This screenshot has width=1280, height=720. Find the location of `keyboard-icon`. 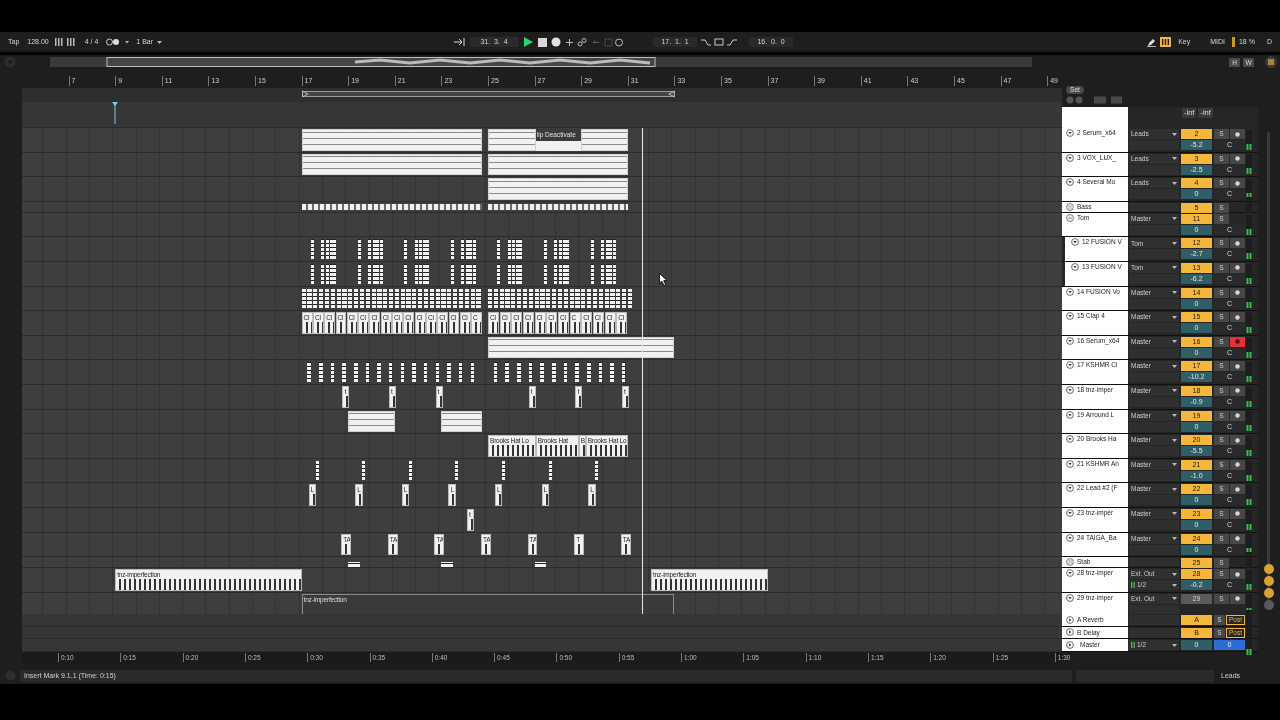

keyboard-icon is located at coordinates (1166, 42).